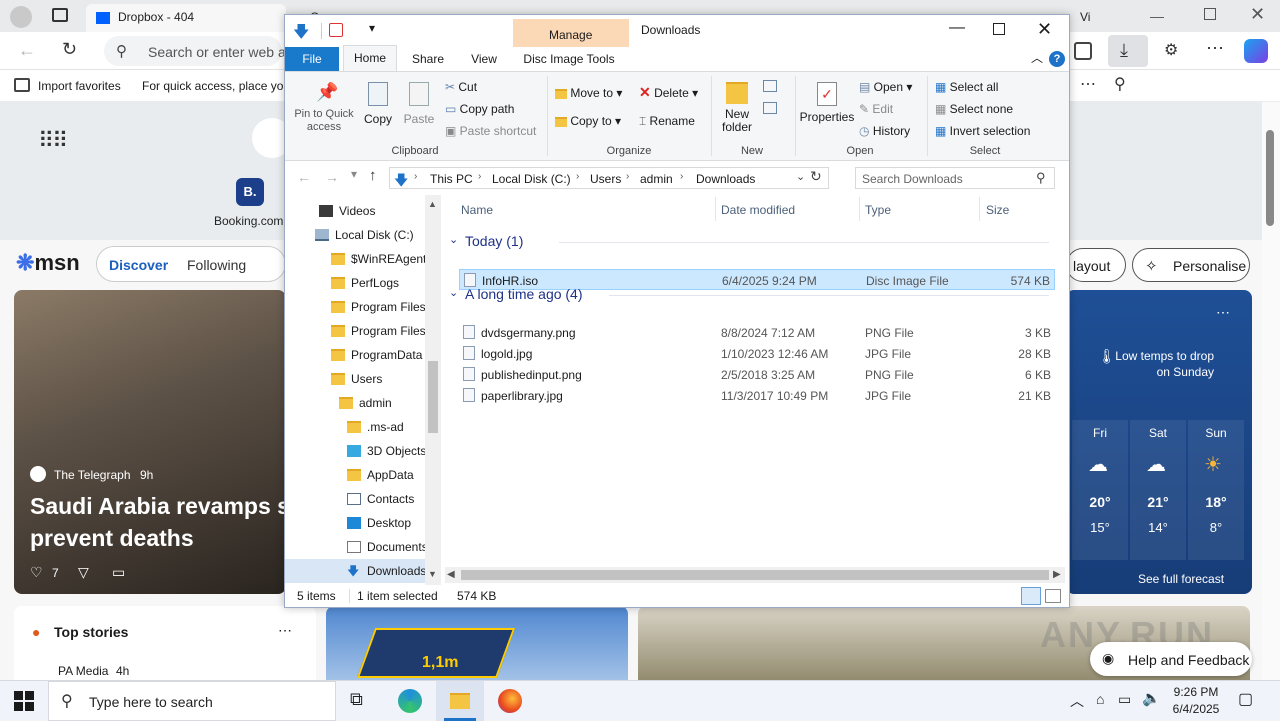 The height and width of the screenshot is (721, 1280). What do you see at coordinates (363, 427) in the screenshot?
I see `nav-item: .ms-ad` at bounding box center [363, 427].